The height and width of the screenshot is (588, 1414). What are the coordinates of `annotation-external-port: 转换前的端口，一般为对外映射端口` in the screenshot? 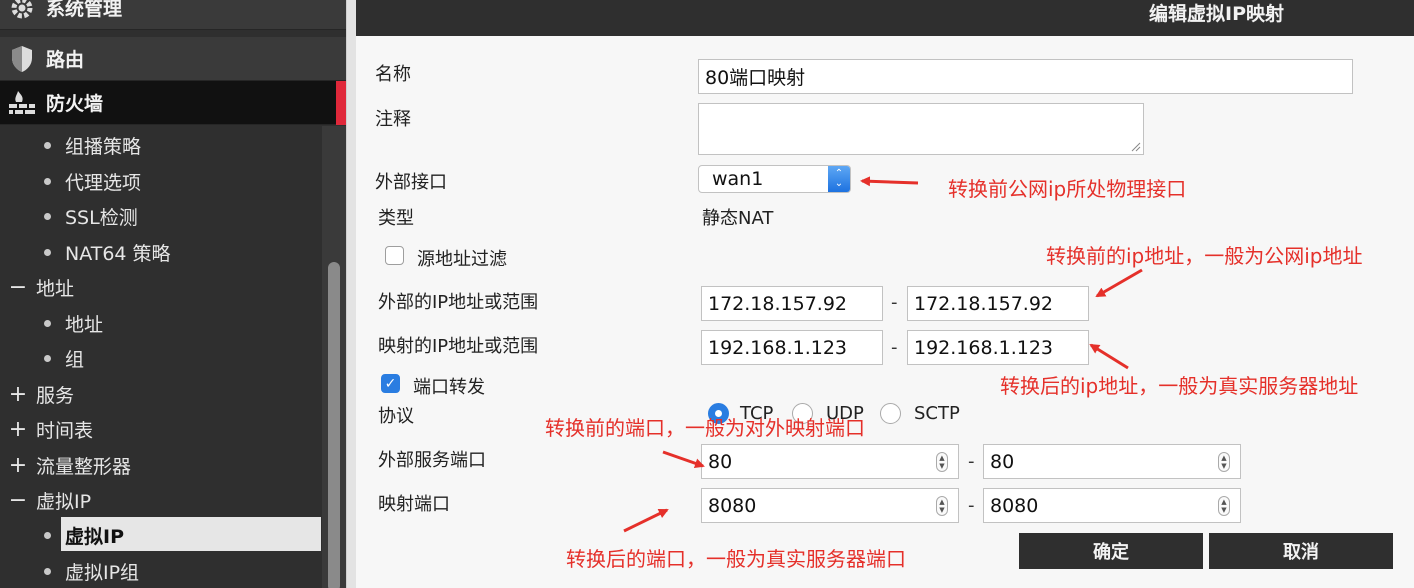 It's located at (705, 428).